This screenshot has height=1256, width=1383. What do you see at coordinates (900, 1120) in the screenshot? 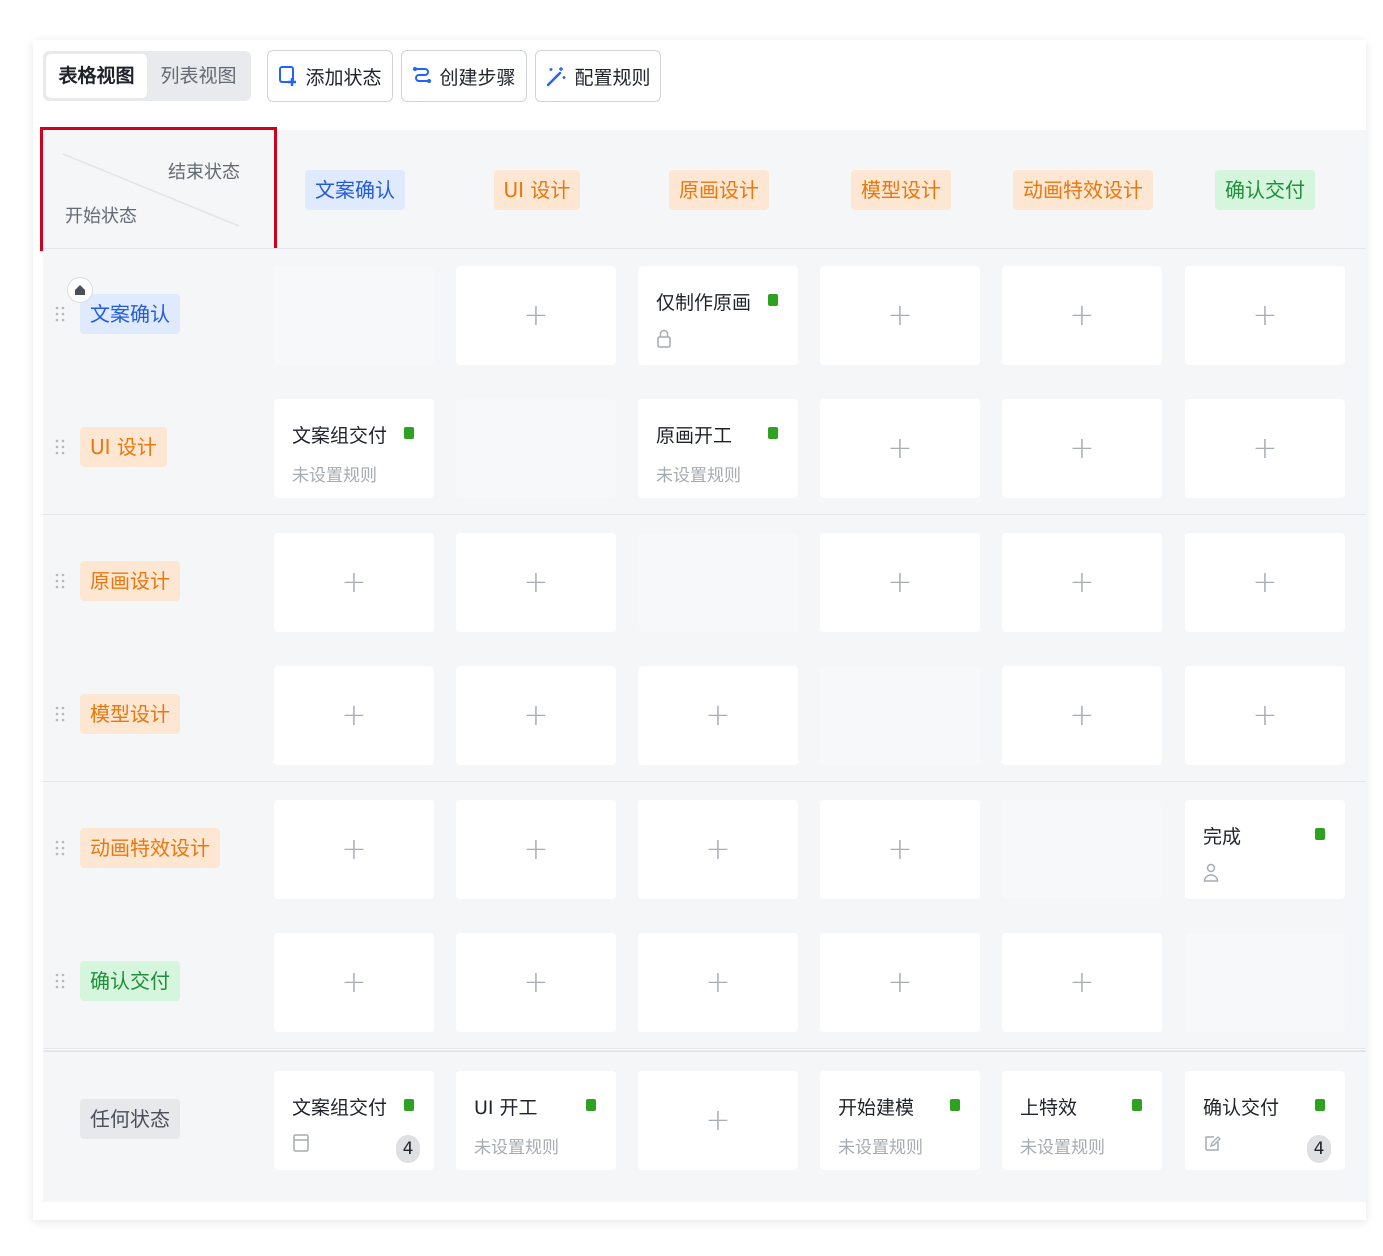
I see `transition-cell: 开始建模 未设置规则` at bounding box center [900, 1120].